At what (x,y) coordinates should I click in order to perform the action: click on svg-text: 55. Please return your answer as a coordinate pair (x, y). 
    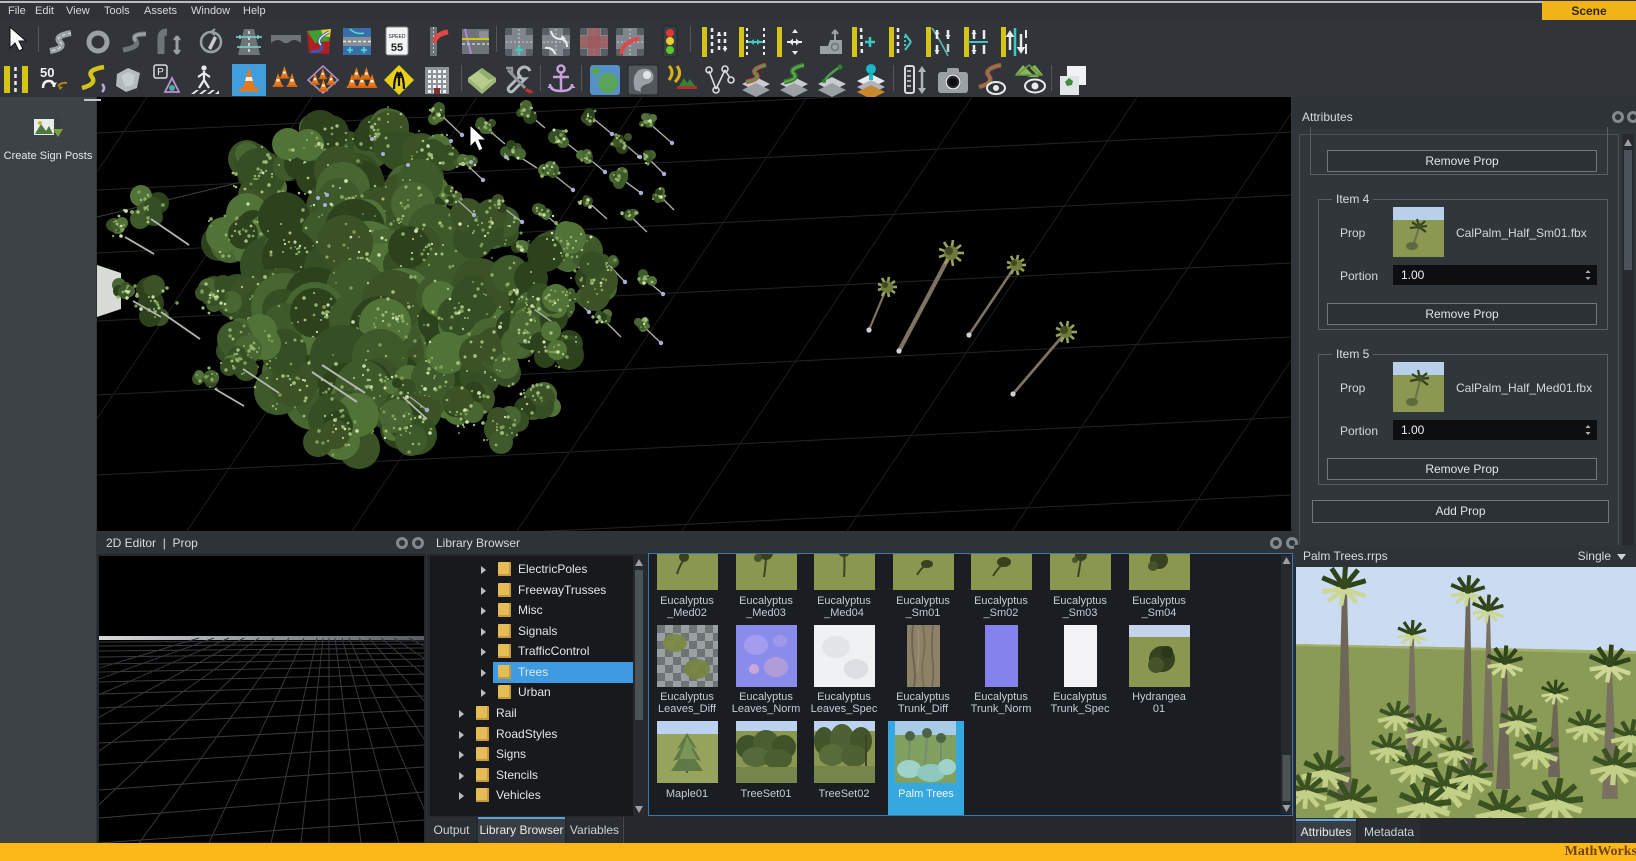
    Looking at the image, I should click on (397, 48).